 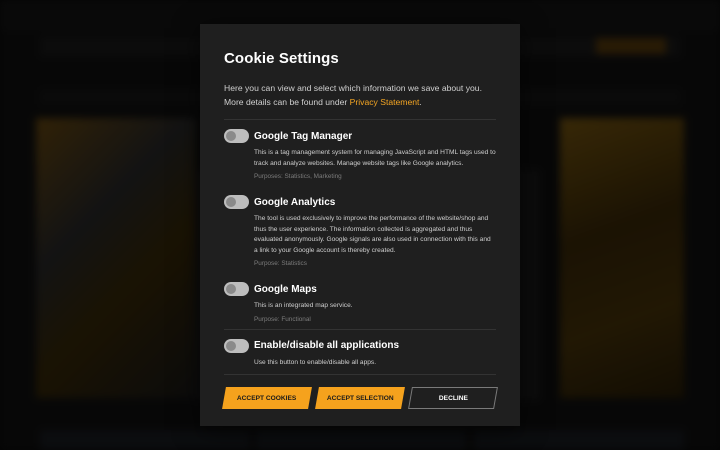 I want to click on dialog-title: Cookie Settings, so click(x=281, y=58).